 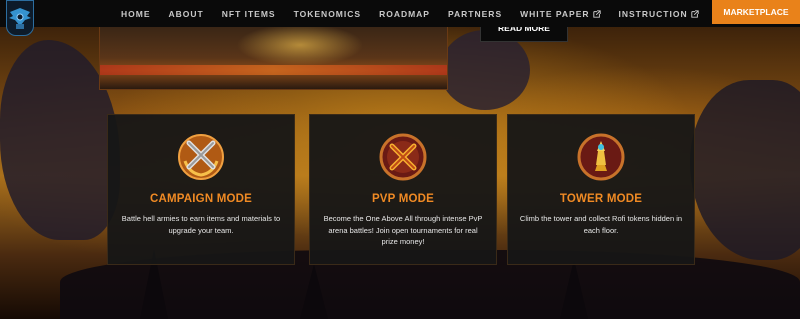 What do you see at coordinates (201, 199) in the screenshot?
I see `card-title: CAMPAIGN MODE` at bounding box center [201, 199].